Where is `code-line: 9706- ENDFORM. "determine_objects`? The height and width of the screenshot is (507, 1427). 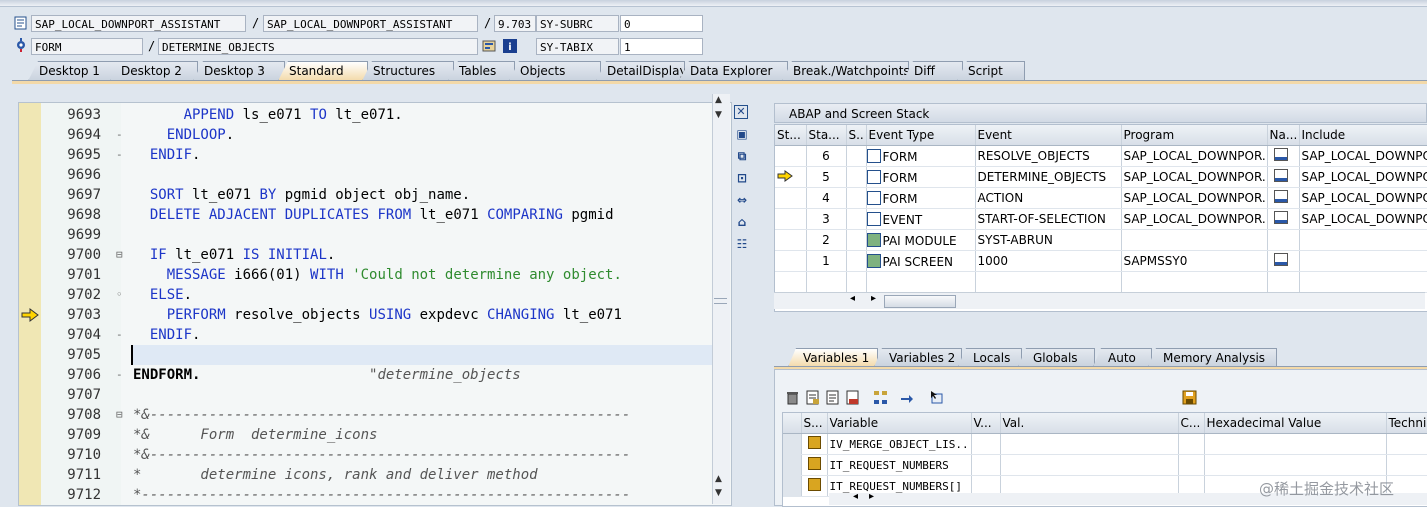 code-line: 9706- ENDFORM. "determine_objects is located at coordinates (366, 375).